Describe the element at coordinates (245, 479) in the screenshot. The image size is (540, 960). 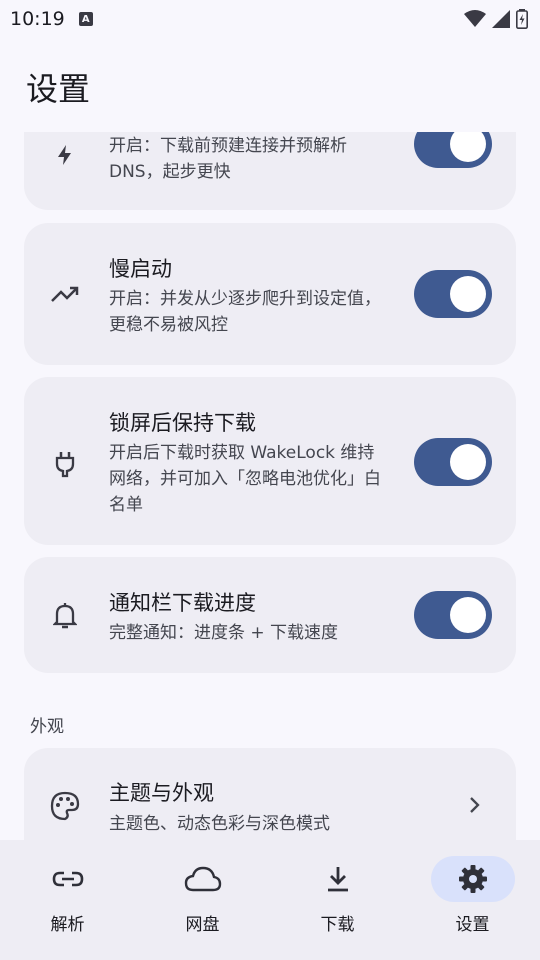
I see `setting-wakelock-desc: 开启后下载时获取 WakeLock 维持 网络，并可加入「忽略电池优化」白 名单` at that location.